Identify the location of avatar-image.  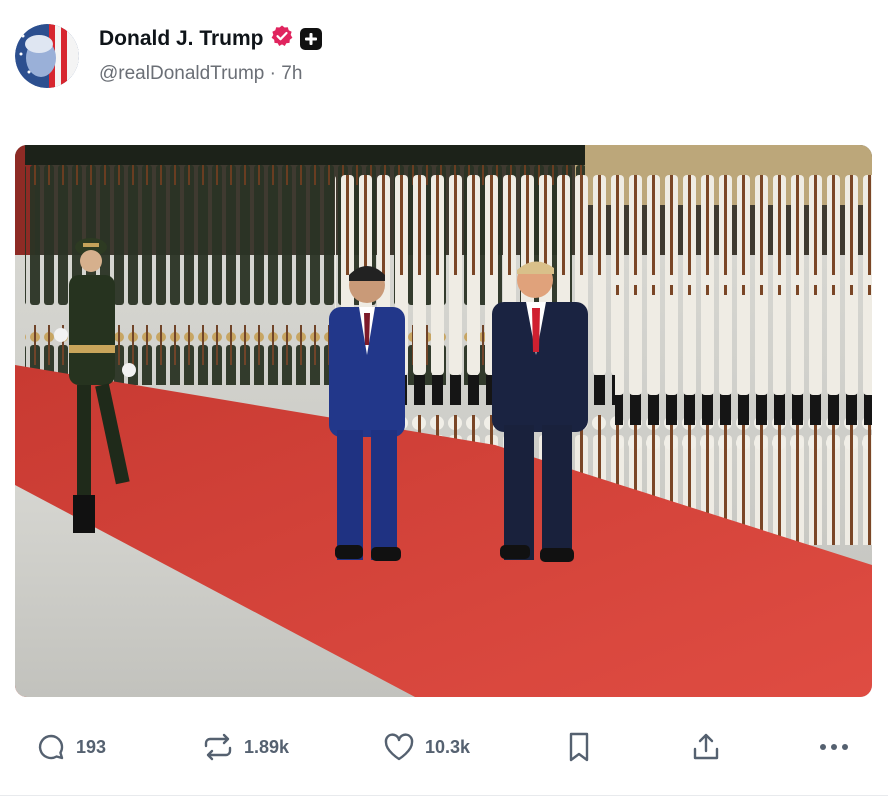
(47, 56).